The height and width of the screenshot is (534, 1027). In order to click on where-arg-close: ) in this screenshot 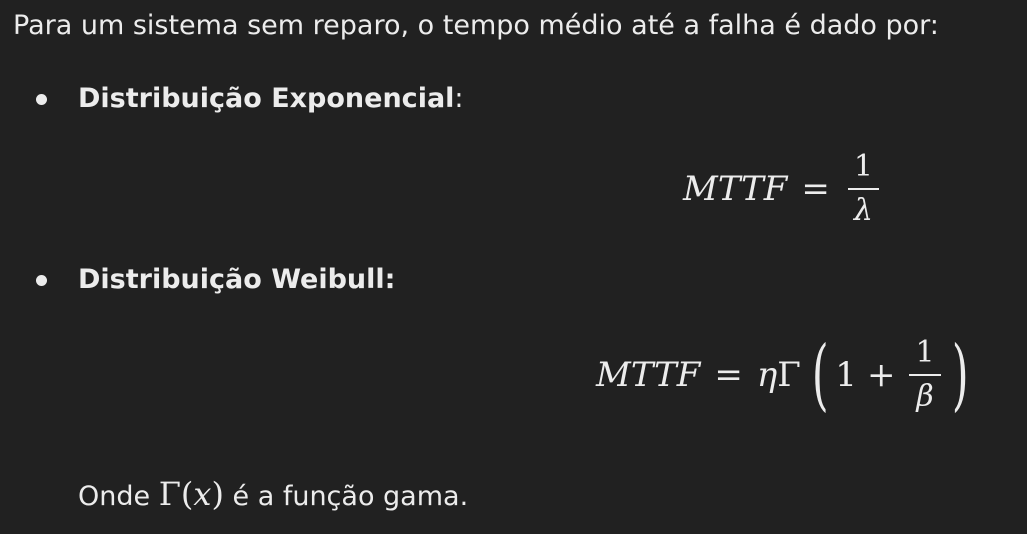, I will do `click(217, 494)`.